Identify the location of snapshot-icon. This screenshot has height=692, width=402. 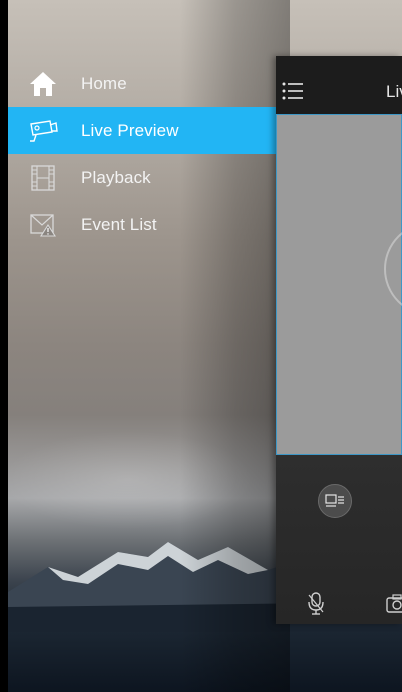
(394, 604).